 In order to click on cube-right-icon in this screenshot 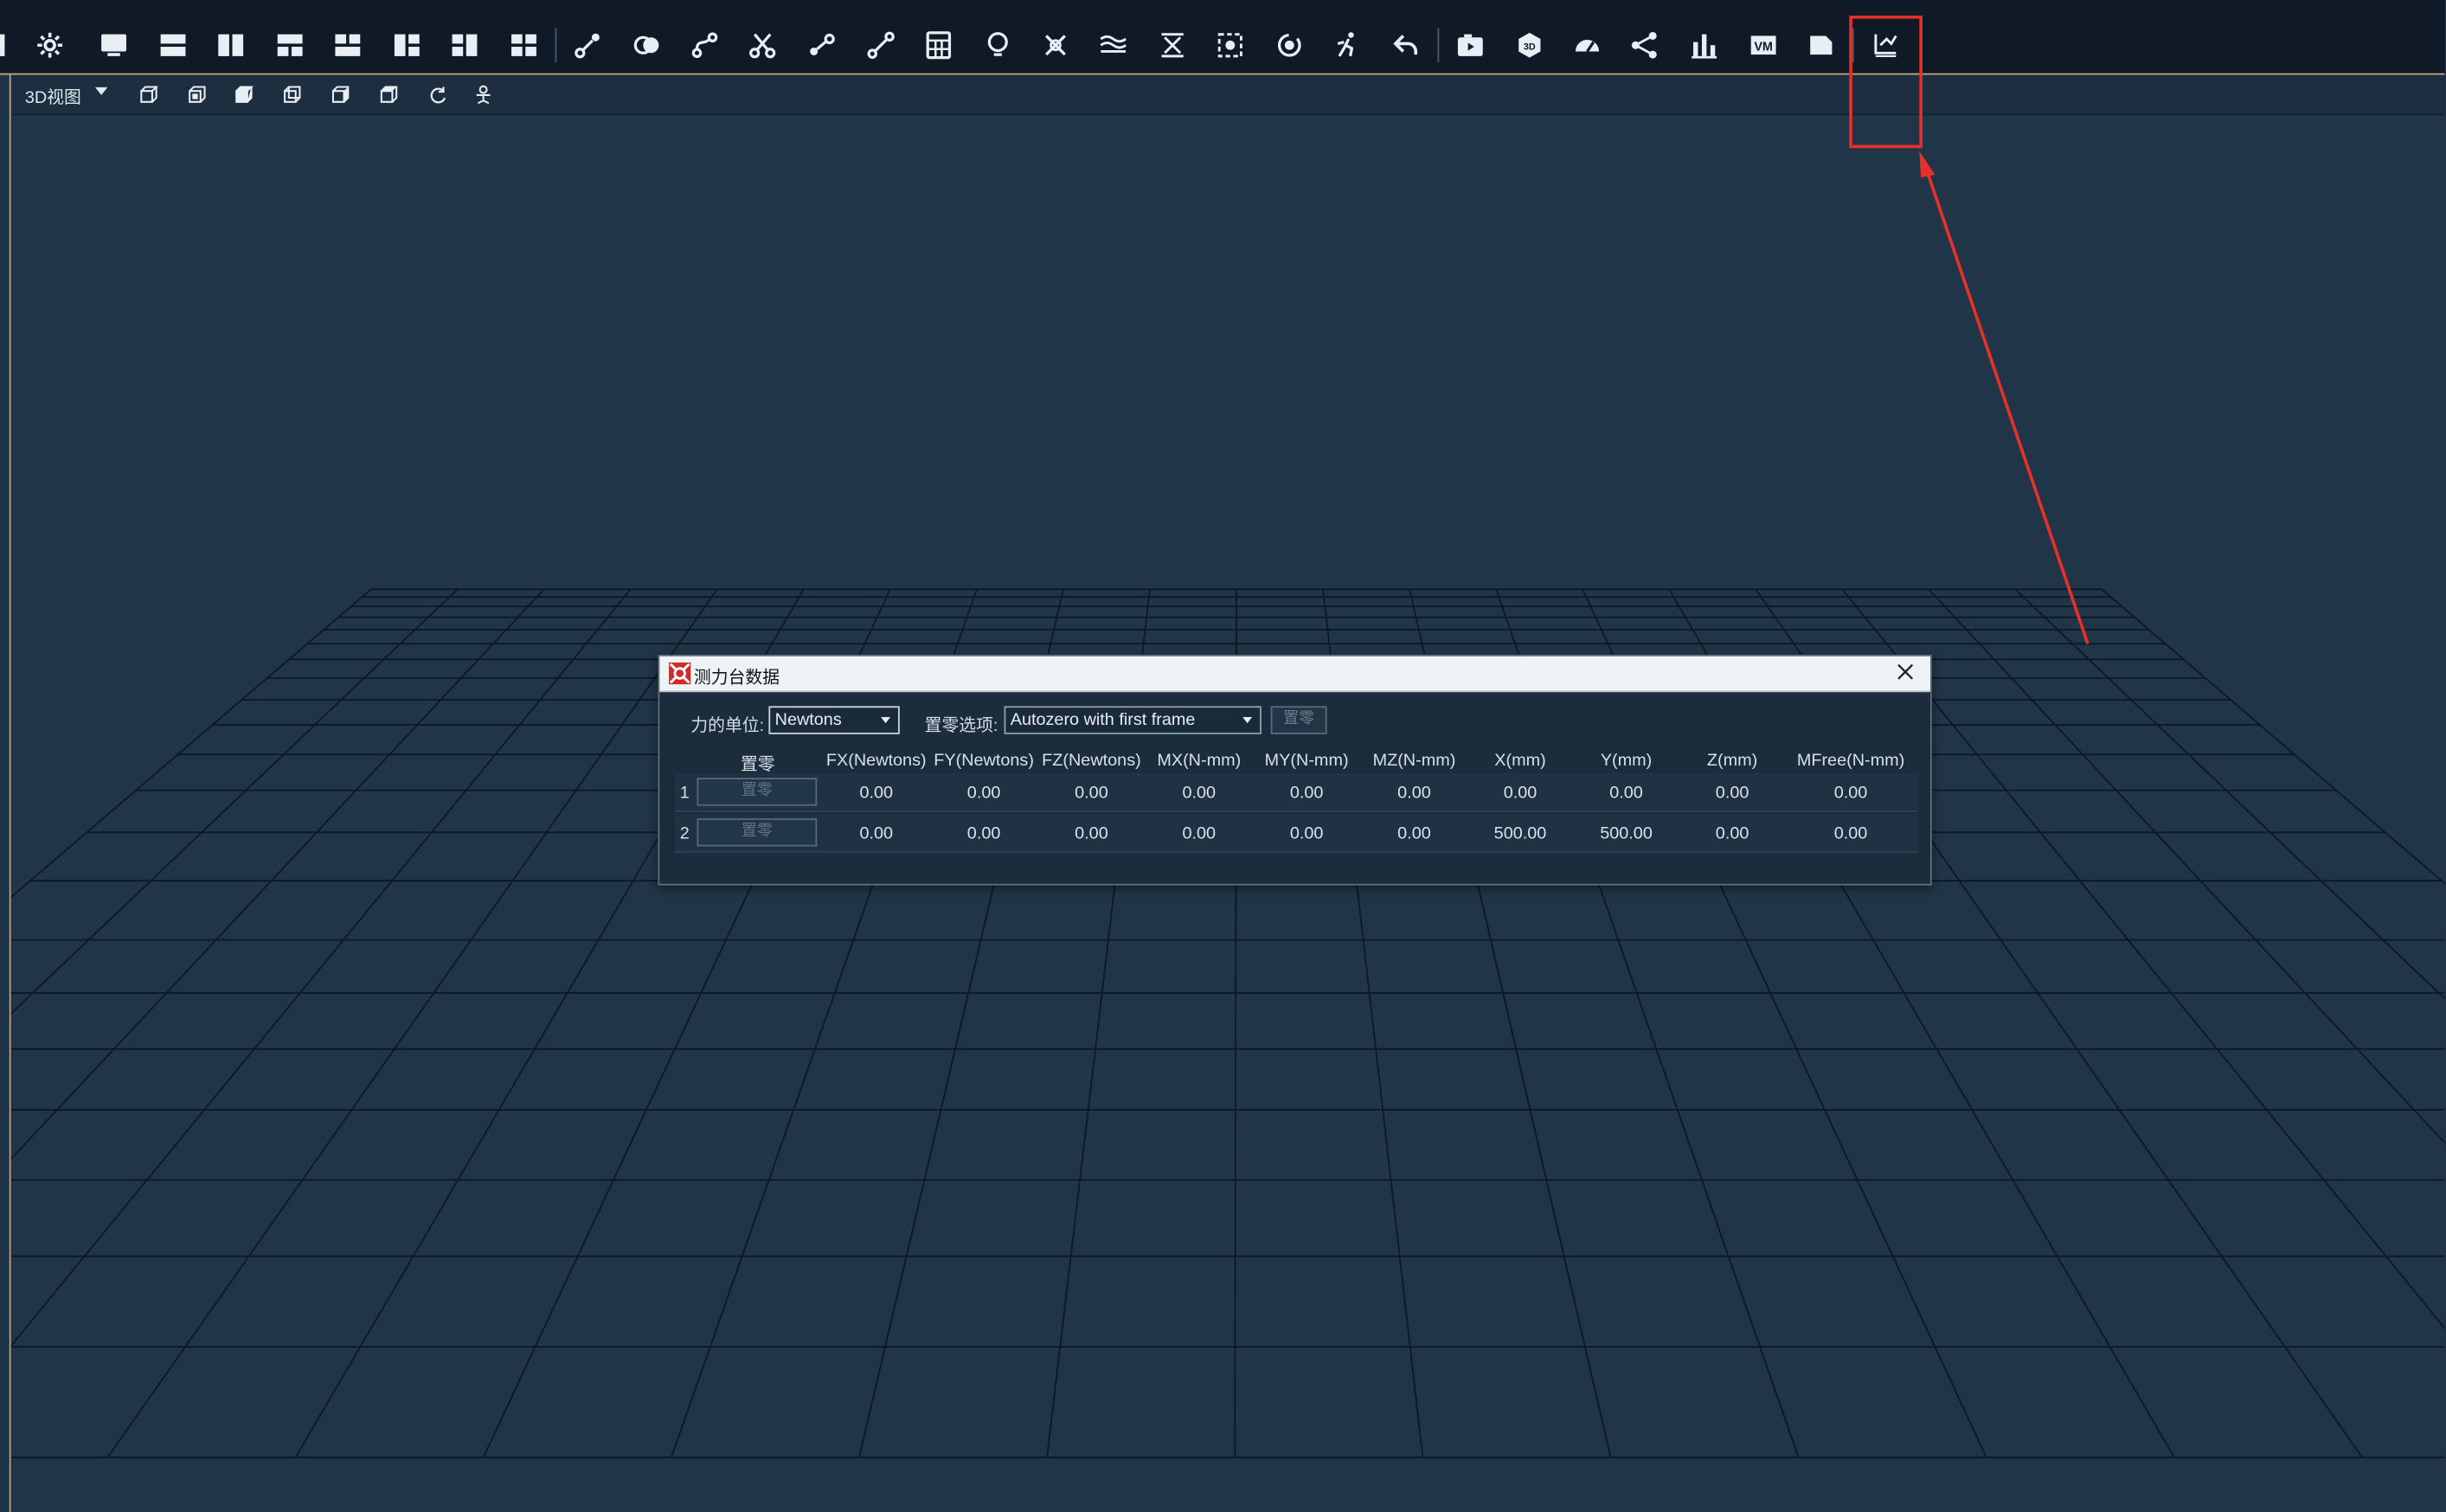, I will do `click(387, 95)`.